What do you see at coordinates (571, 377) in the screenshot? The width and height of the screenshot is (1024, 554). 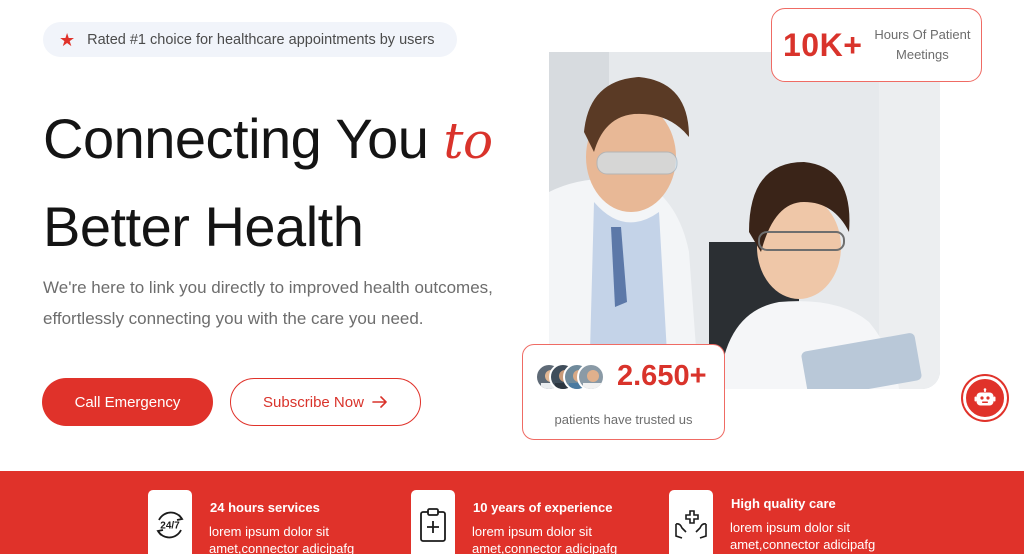 I see `avatar-group` at bounding box center [571, 377].